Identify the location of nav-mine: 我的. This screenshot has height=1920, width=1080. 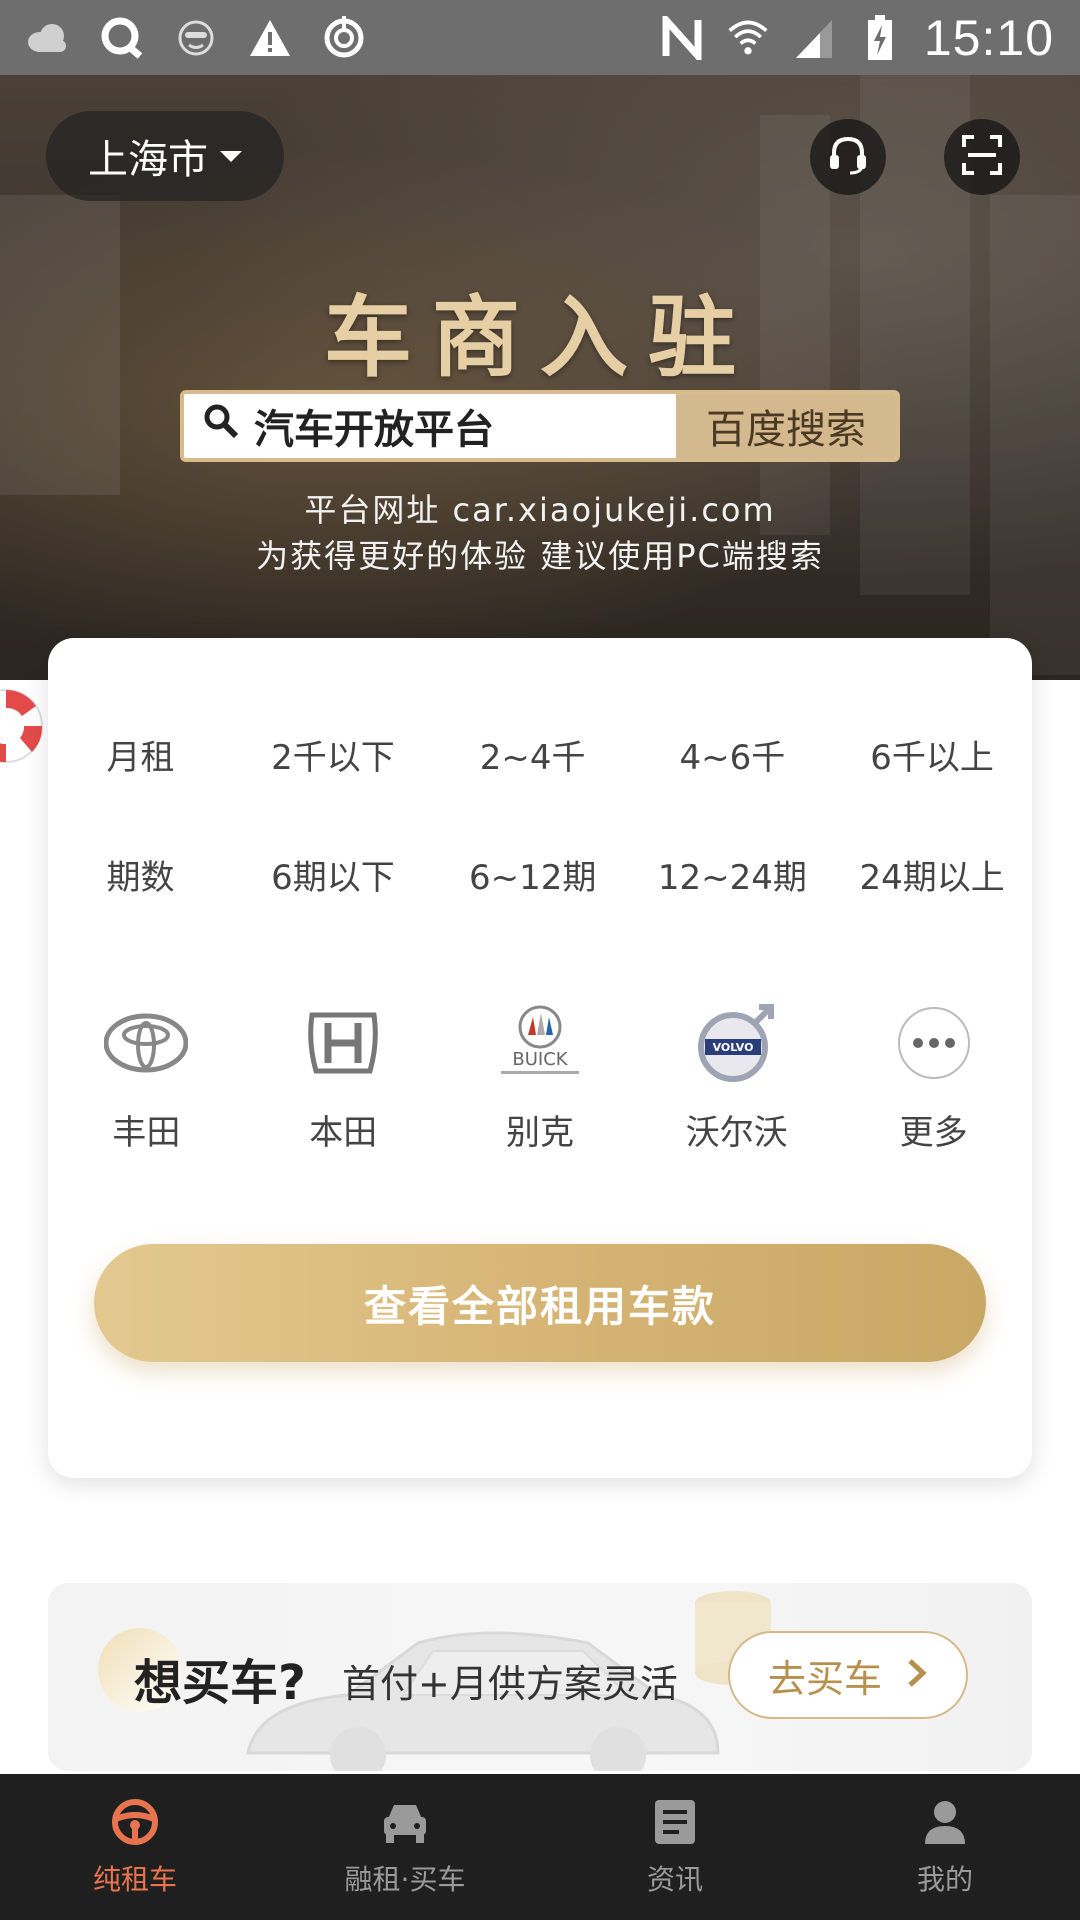
(945, 1847).